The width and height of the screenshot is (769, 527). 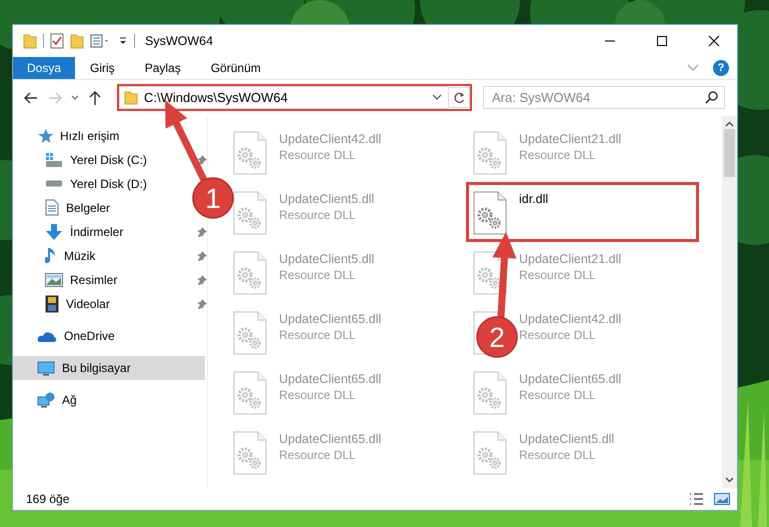 What do you see at coordinates (109, 368) in the screenshot?
I see `sidebar-item: Bu bilgisayar` at bounding box center [109, 368].